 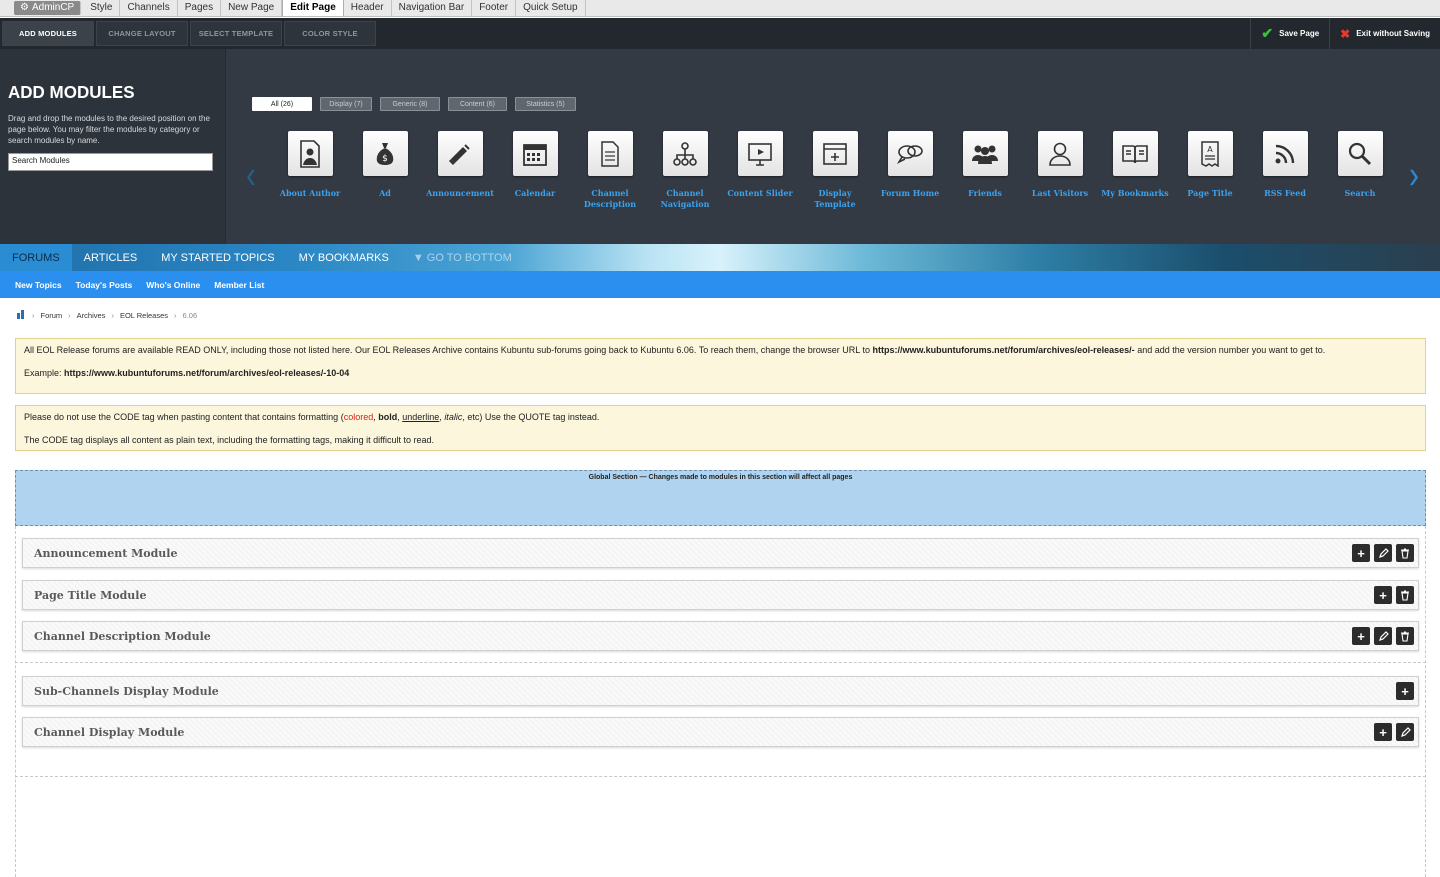 What do you see at coordinates (282, 104) in the screenshot?
I see `filter-all: All (26)` at bounding box center [282, 104].